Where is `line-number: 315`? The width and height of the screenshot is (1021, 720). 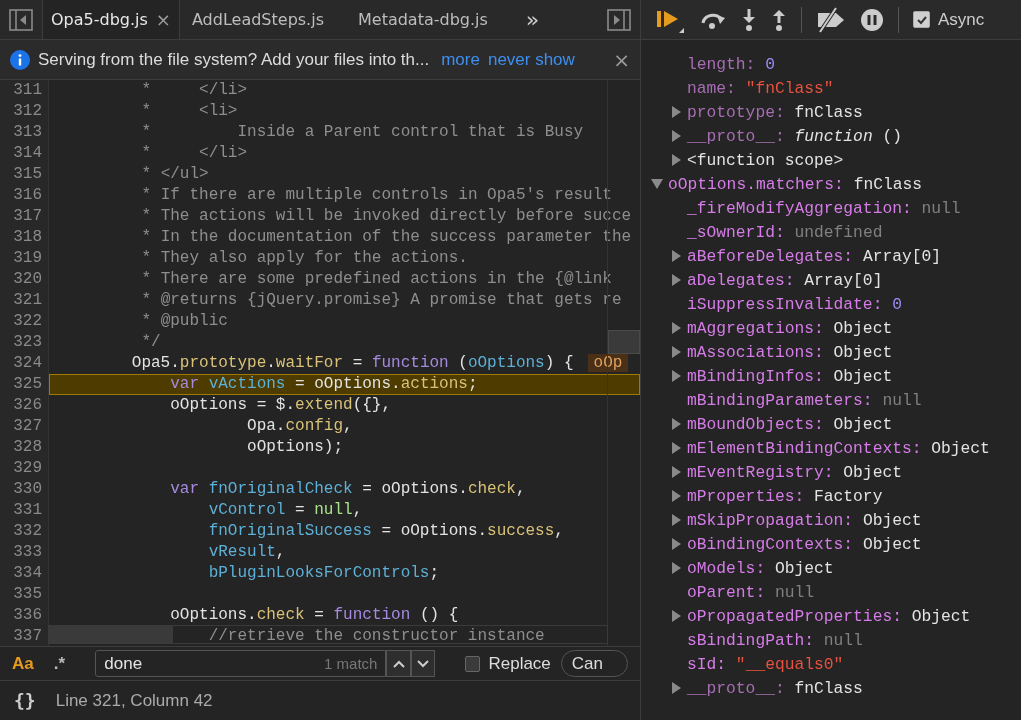 line-number: 315 is located at coordinates (24, 174).